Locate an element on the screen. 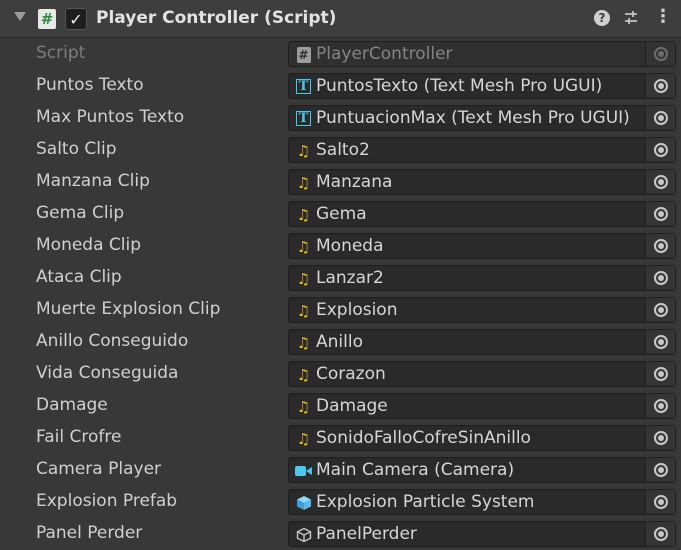  object-reference-value: Lanzar2 is located at coordinates (350, 278).